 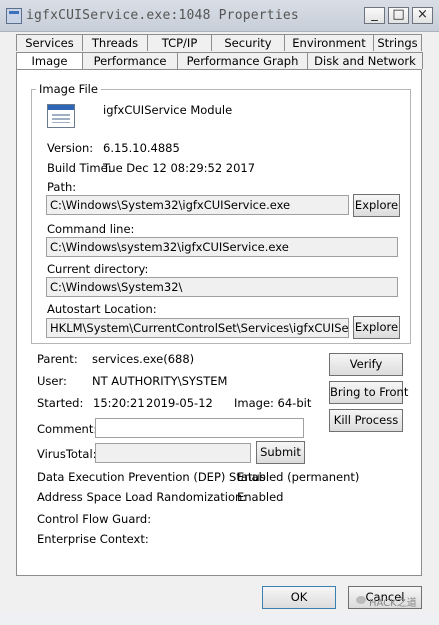 What do you see at coordinates (98, 269) in the screenshot?
I see `current-directory-label: Current directory:` at bounding box center [98, 269].